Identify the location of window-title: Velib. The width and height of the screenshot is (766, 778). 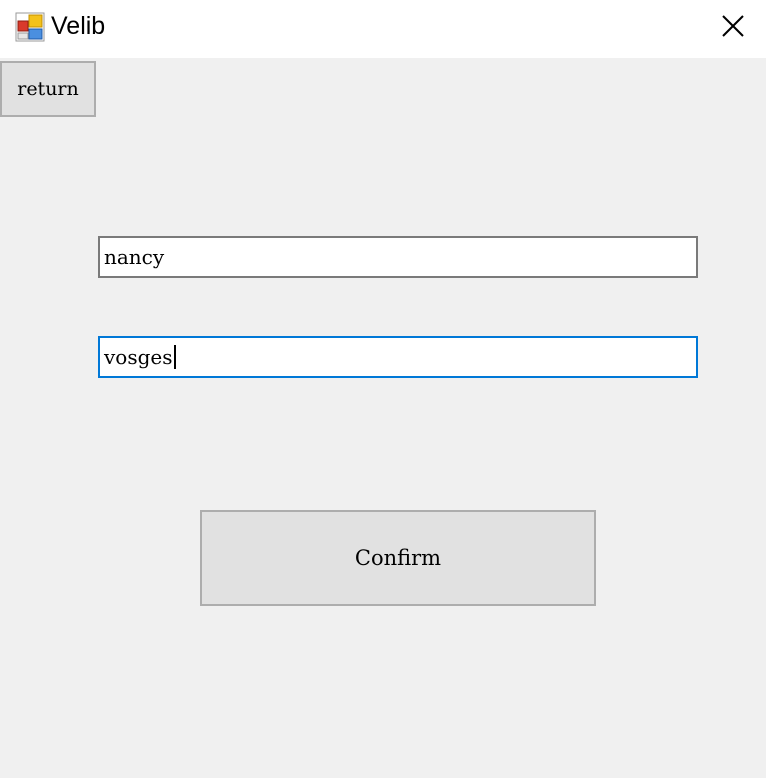
(78, 26).